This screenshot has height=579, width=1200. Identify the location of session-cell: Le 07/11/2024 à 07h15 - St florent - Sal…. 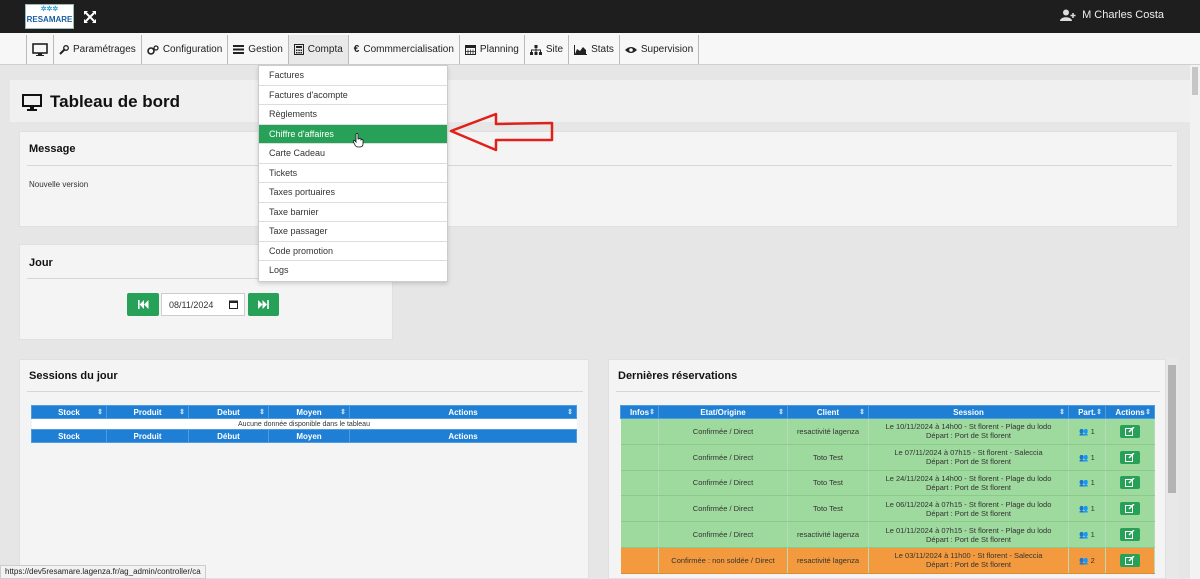
(968, 457).